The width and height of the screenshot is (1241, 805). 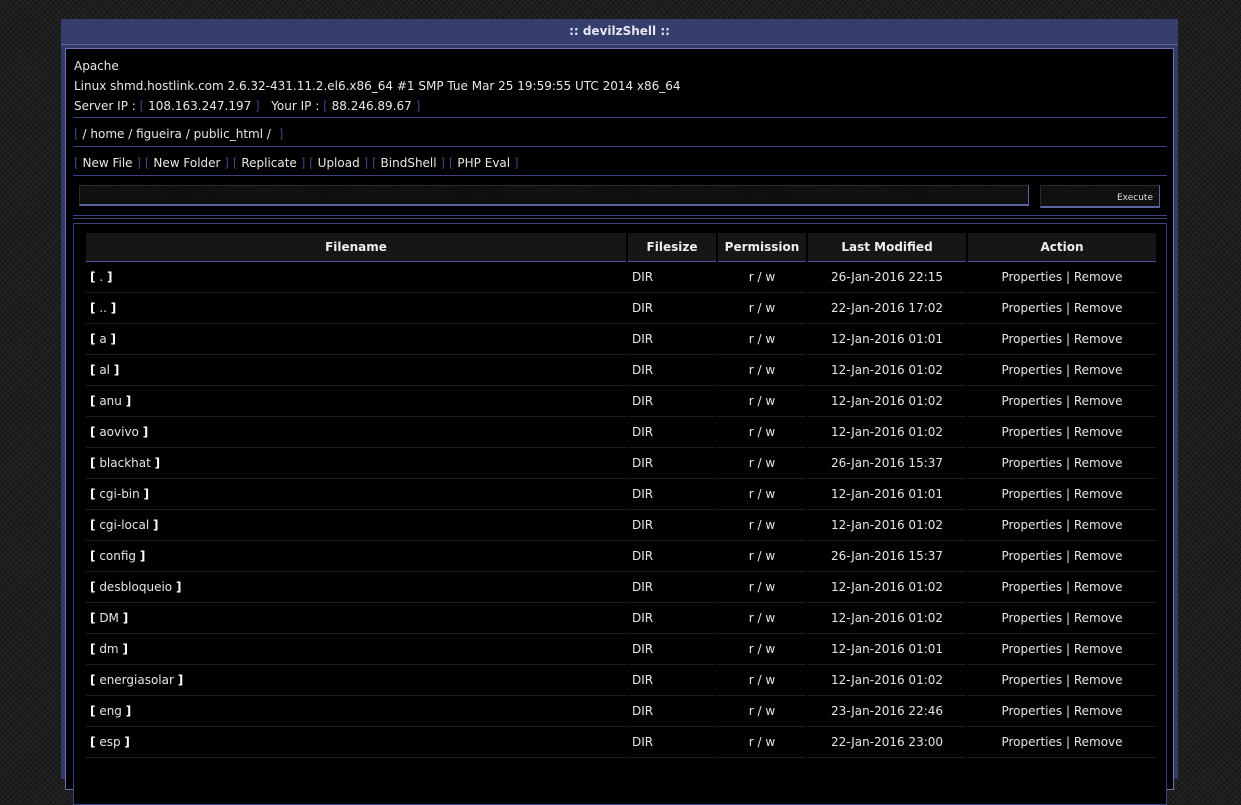 I want to click on permission-cell: r / w, so click(x=762, y=525).